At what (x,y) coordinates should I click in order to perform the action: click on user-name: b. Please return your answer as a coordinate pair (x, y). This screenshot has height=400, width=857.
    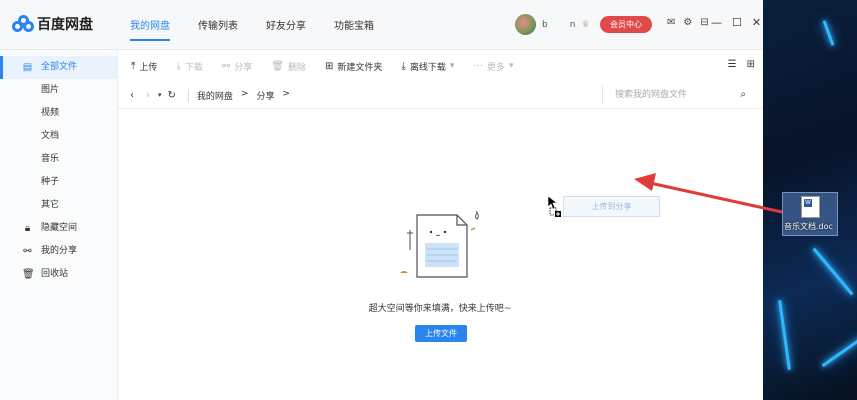
    Looking at the image, I should click on (545, 24).